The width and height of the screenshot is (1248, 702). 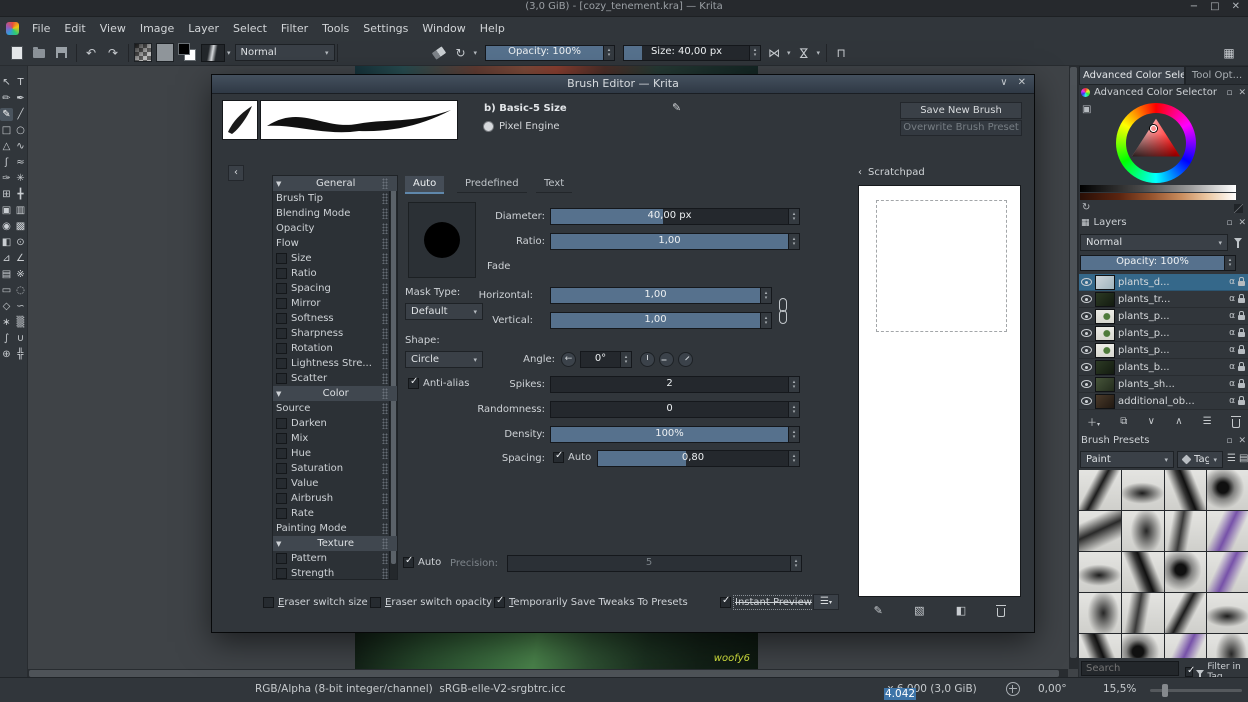 I want to click on menu-item-select: Select, so click(x=250, y=28).